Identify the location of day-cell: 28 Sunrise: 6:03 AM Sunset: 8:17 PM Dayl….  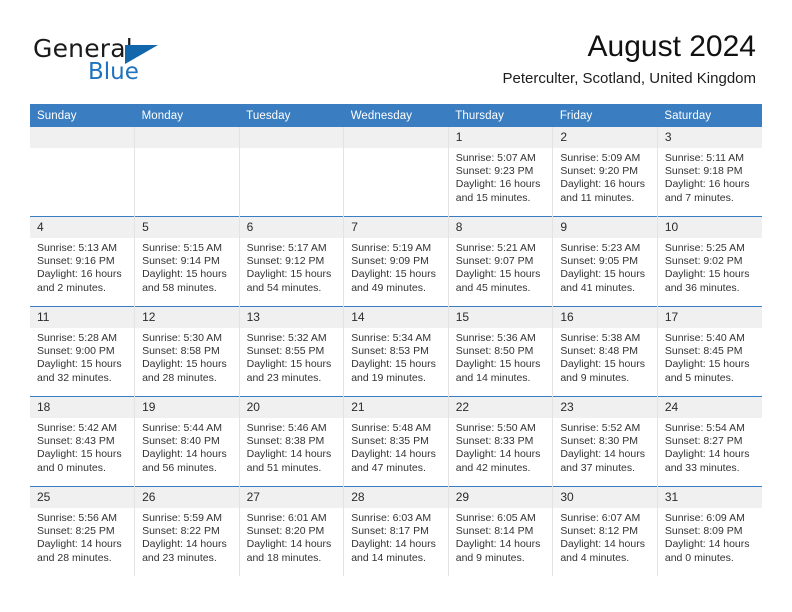
(396, 531).